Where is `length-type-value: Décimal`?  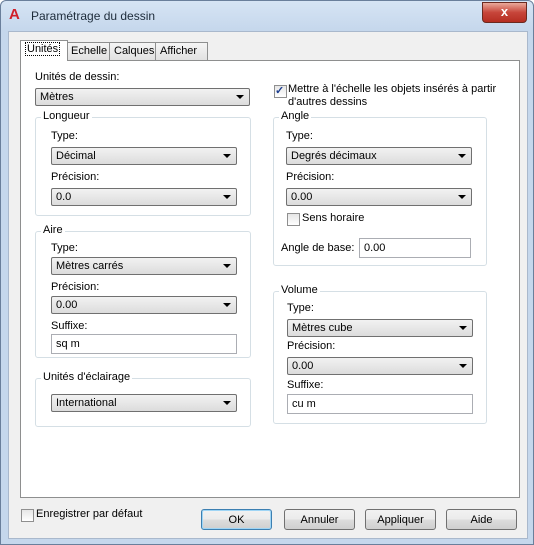
length-type-value: Décimal is located at coordinates (76, 156).